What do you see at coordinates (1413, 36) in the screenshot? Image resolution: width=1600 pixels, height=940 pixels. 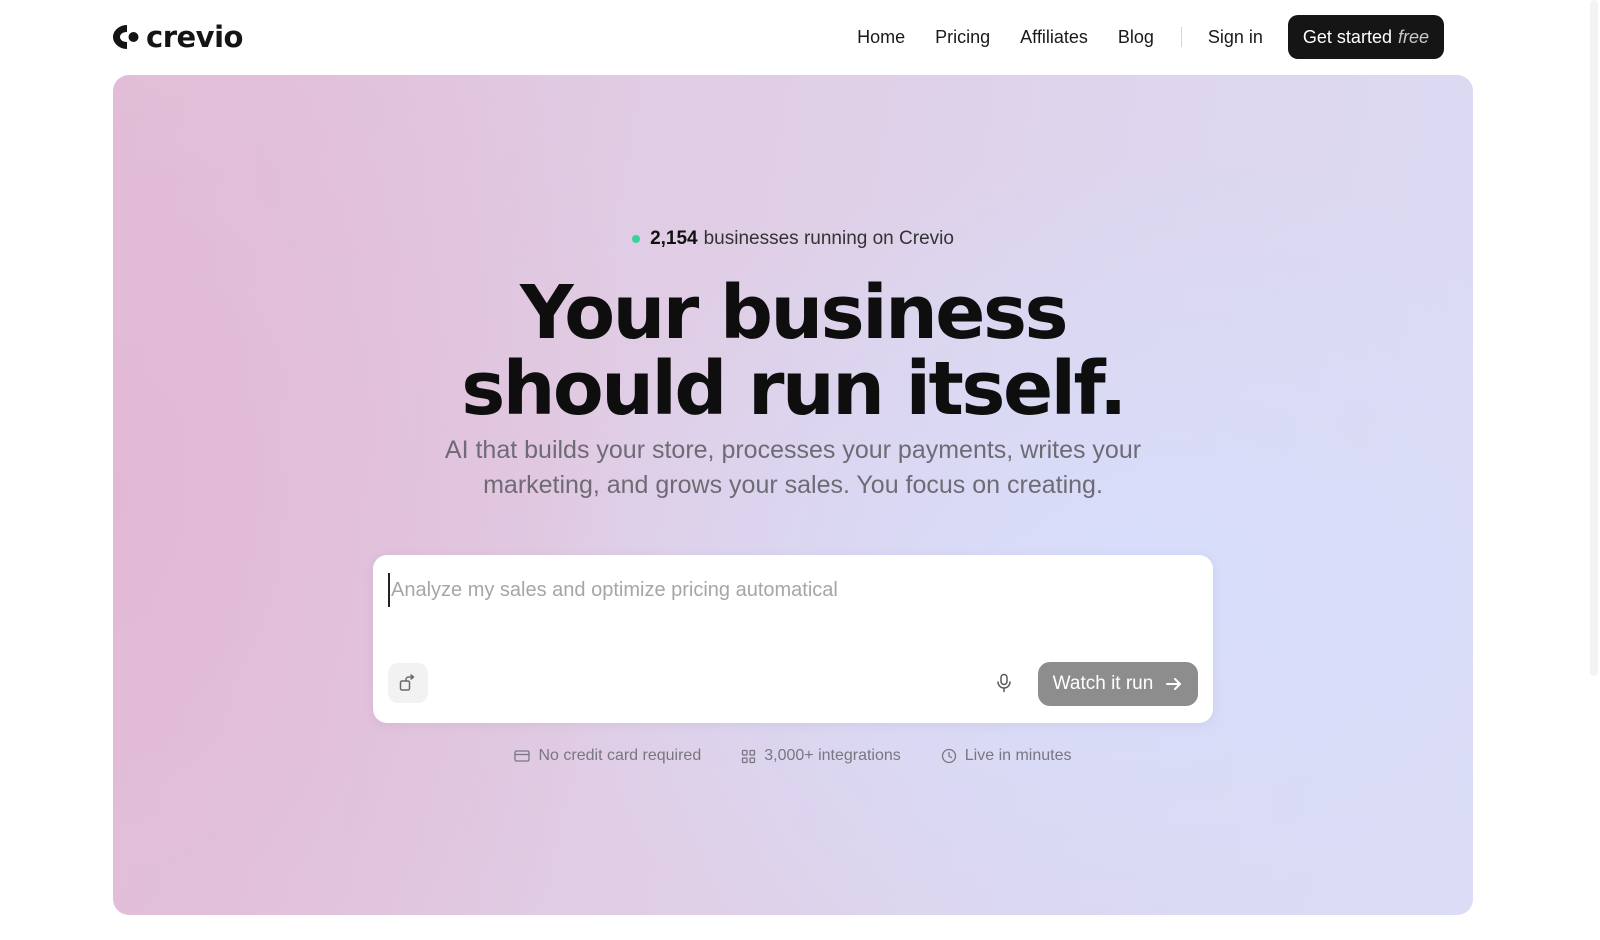 I see `get-started-free: free` at bounding box center [1413, 36].